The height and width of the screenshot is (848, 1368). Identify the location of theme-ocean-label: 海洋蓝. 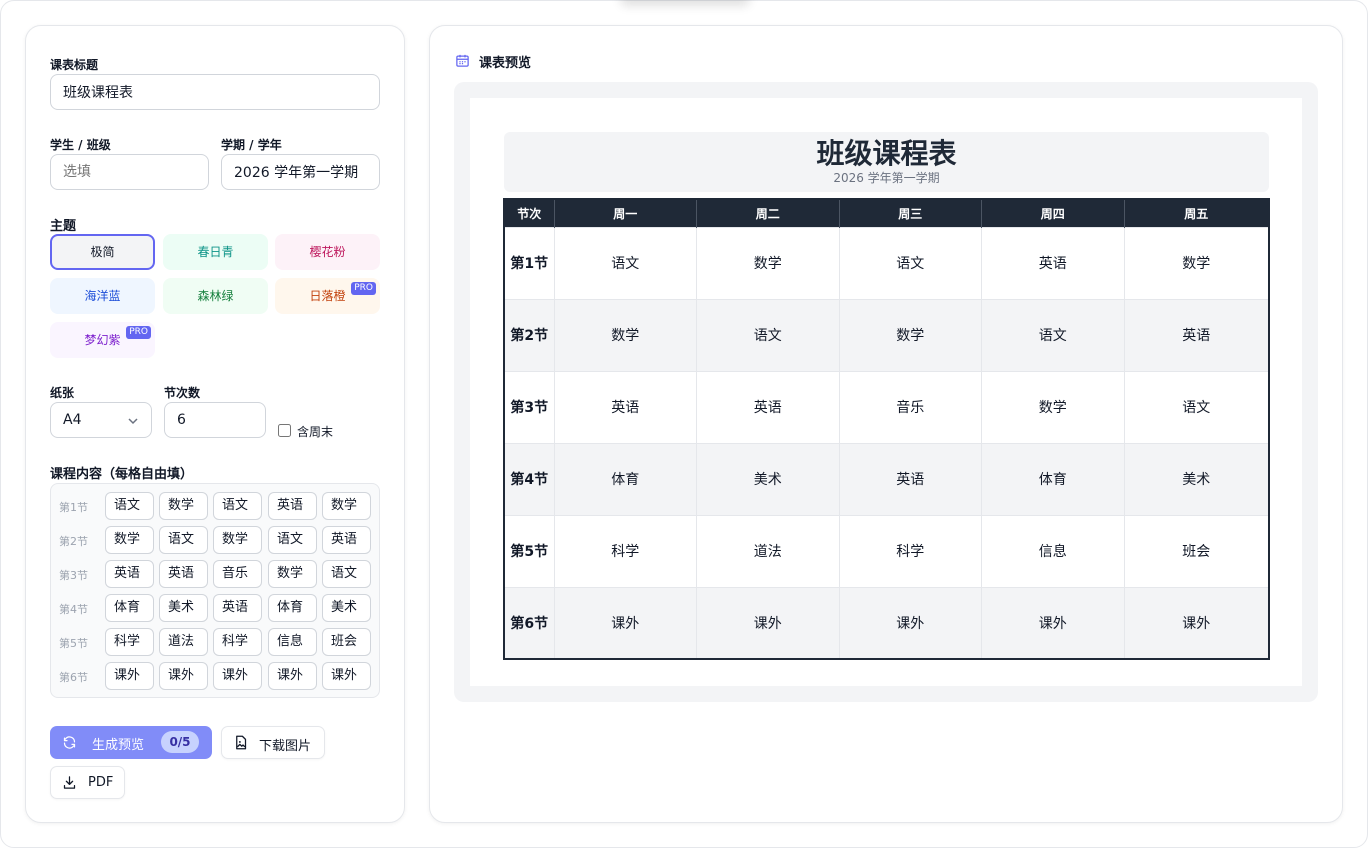
(102, 296).